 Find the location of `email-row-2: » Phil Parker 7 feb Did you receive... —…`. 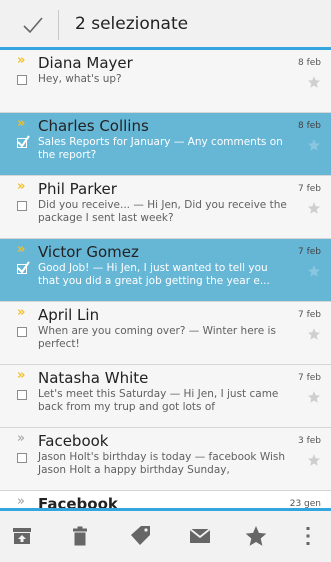

email-row-2: » Phil Parker 7 feb Did you receive... —… is located at coordinates (165, 207).